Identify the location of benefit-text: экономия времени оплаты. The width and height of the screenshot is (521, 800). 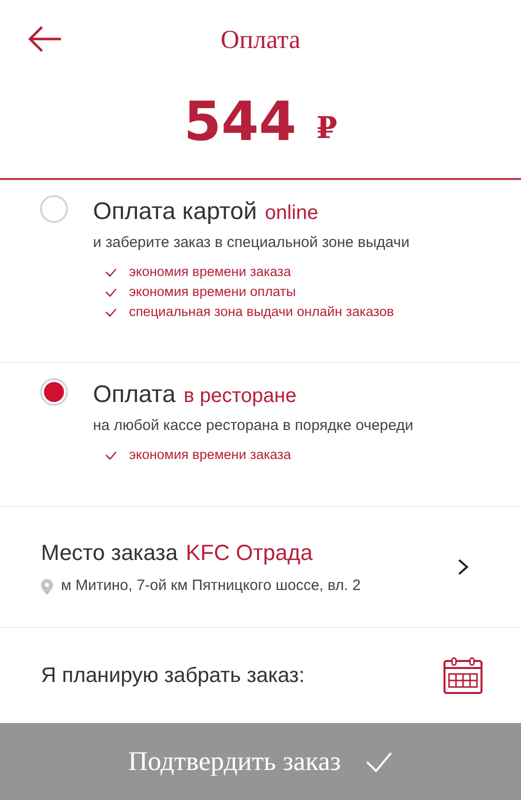
(212, 292).